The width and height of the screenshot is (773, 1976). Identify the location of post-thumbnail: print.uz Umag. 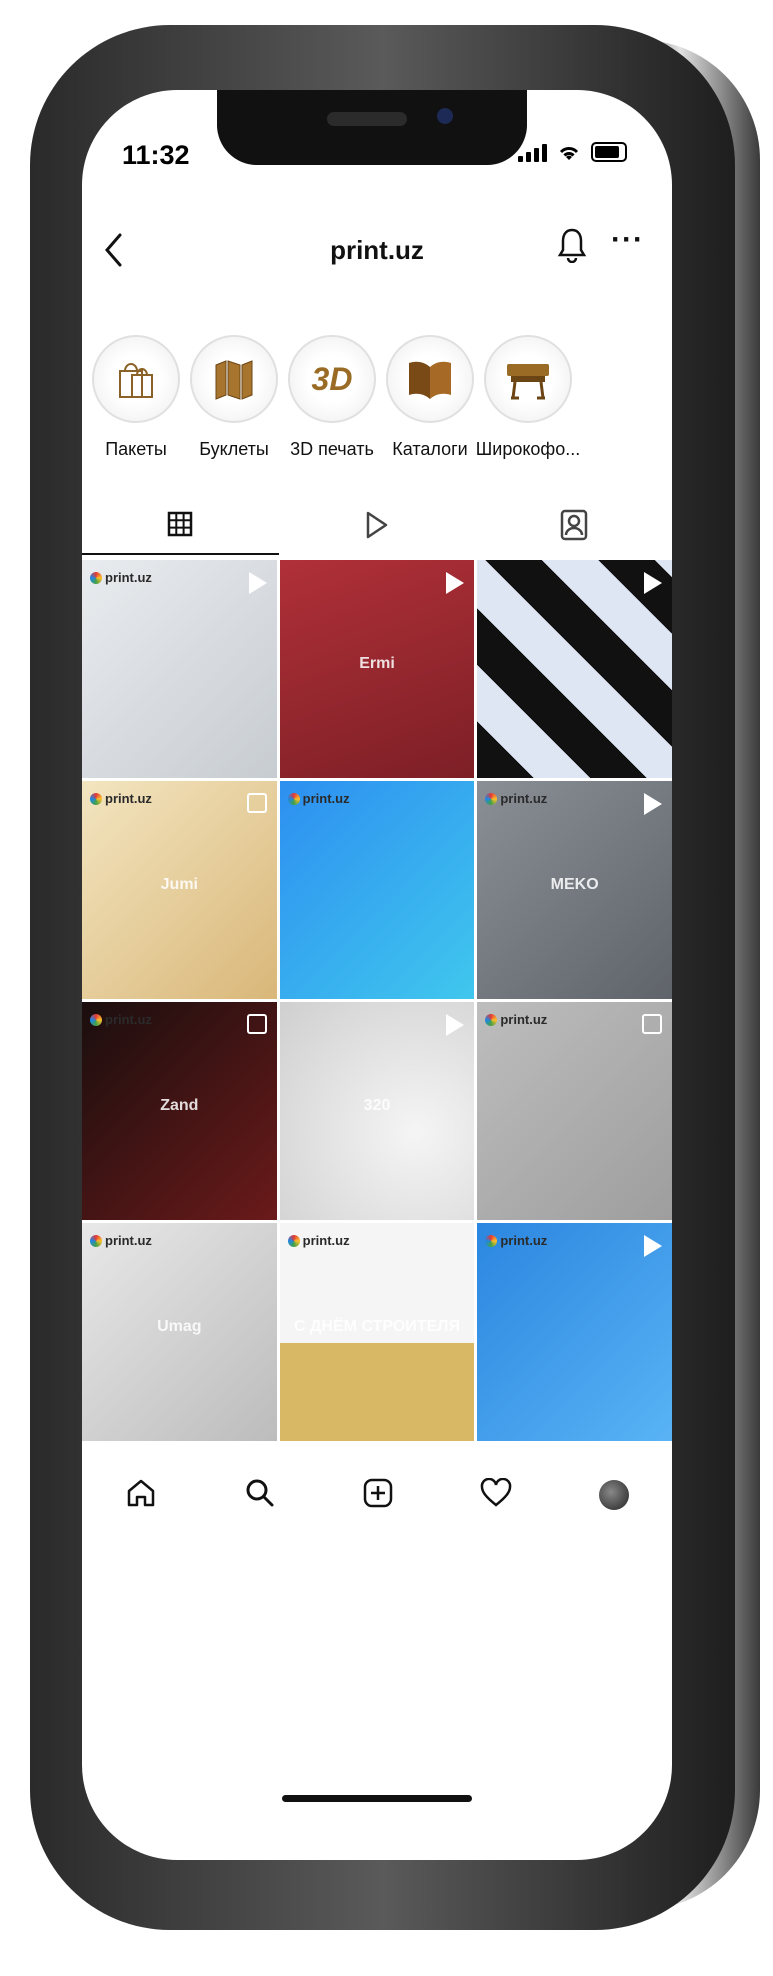
(179, 1332).